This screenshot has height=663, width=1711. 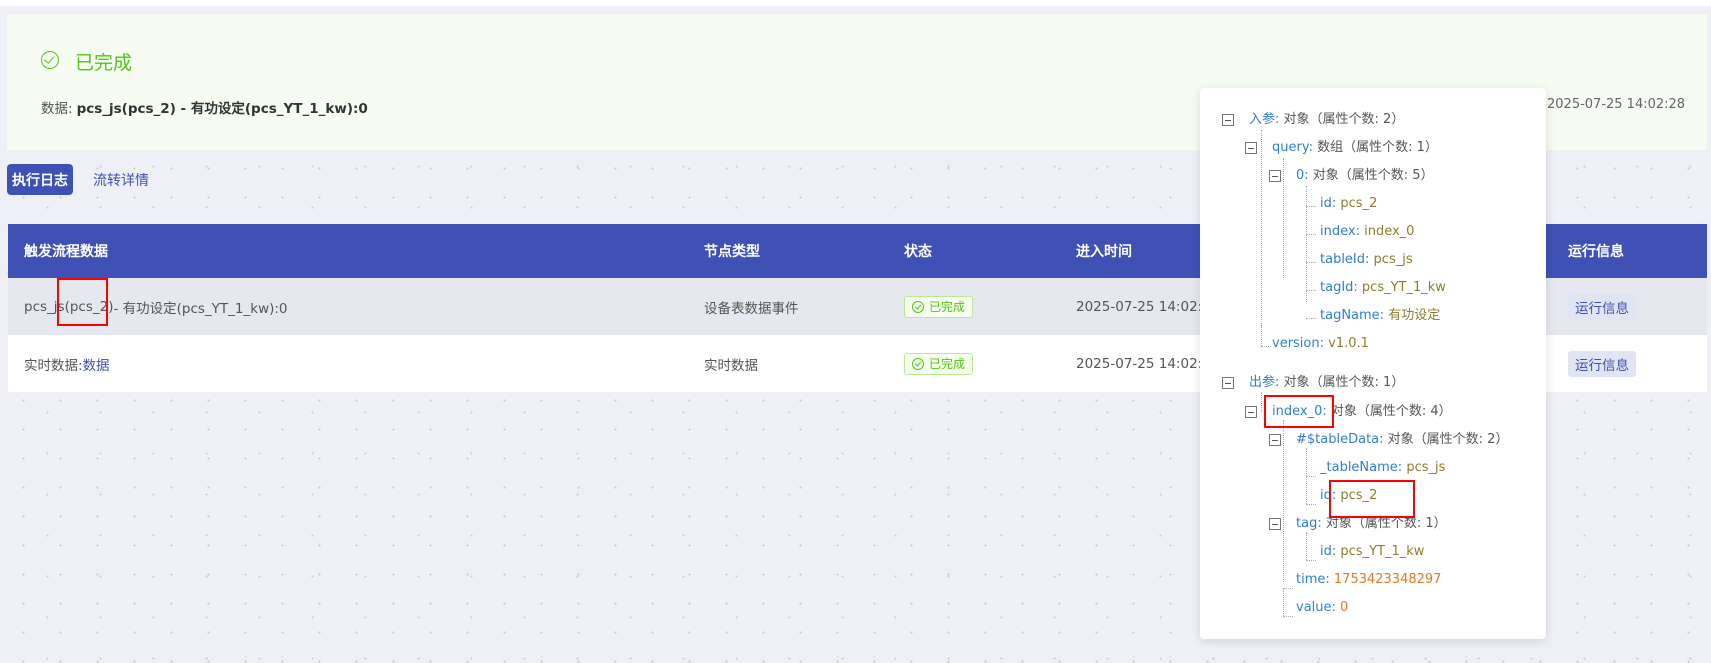 I want to click on tab-flow-details: 流转详情, so click(x=121, y=180).